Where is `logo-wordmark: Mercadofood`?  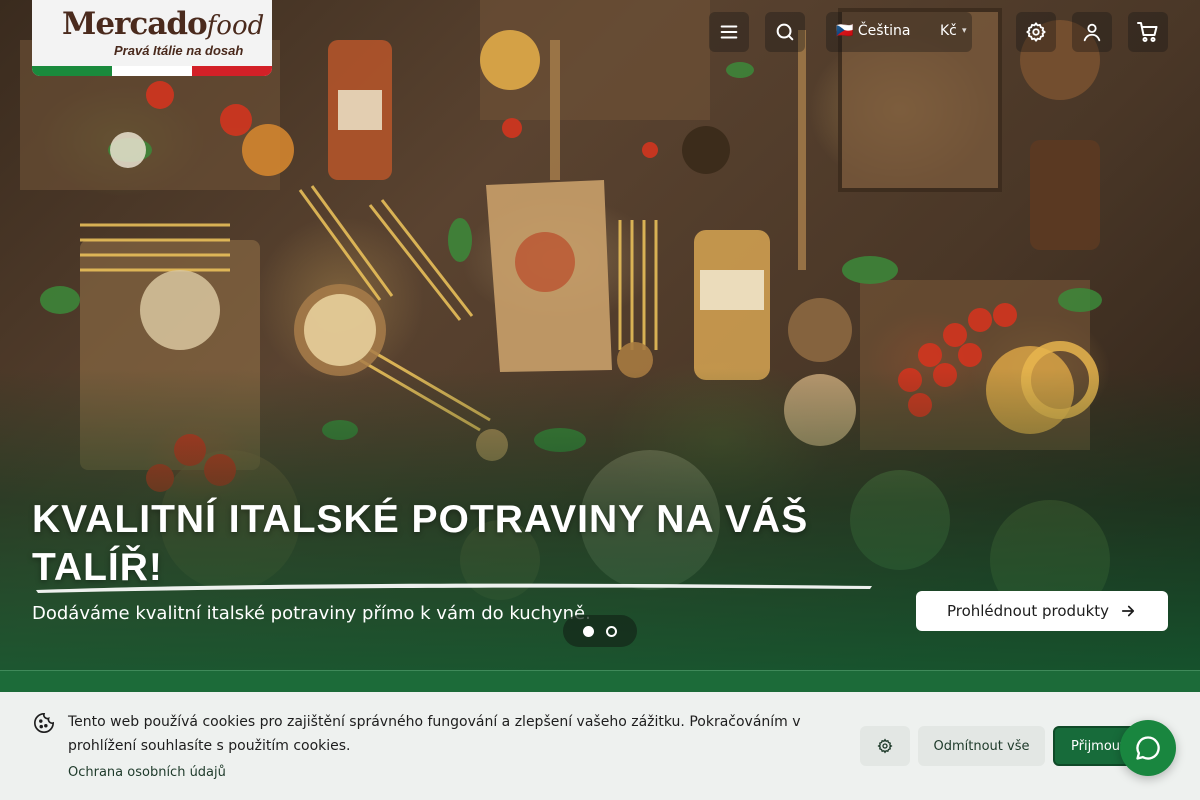
logo-wordmark: Mercadofood is located at coordinates (163, 24).